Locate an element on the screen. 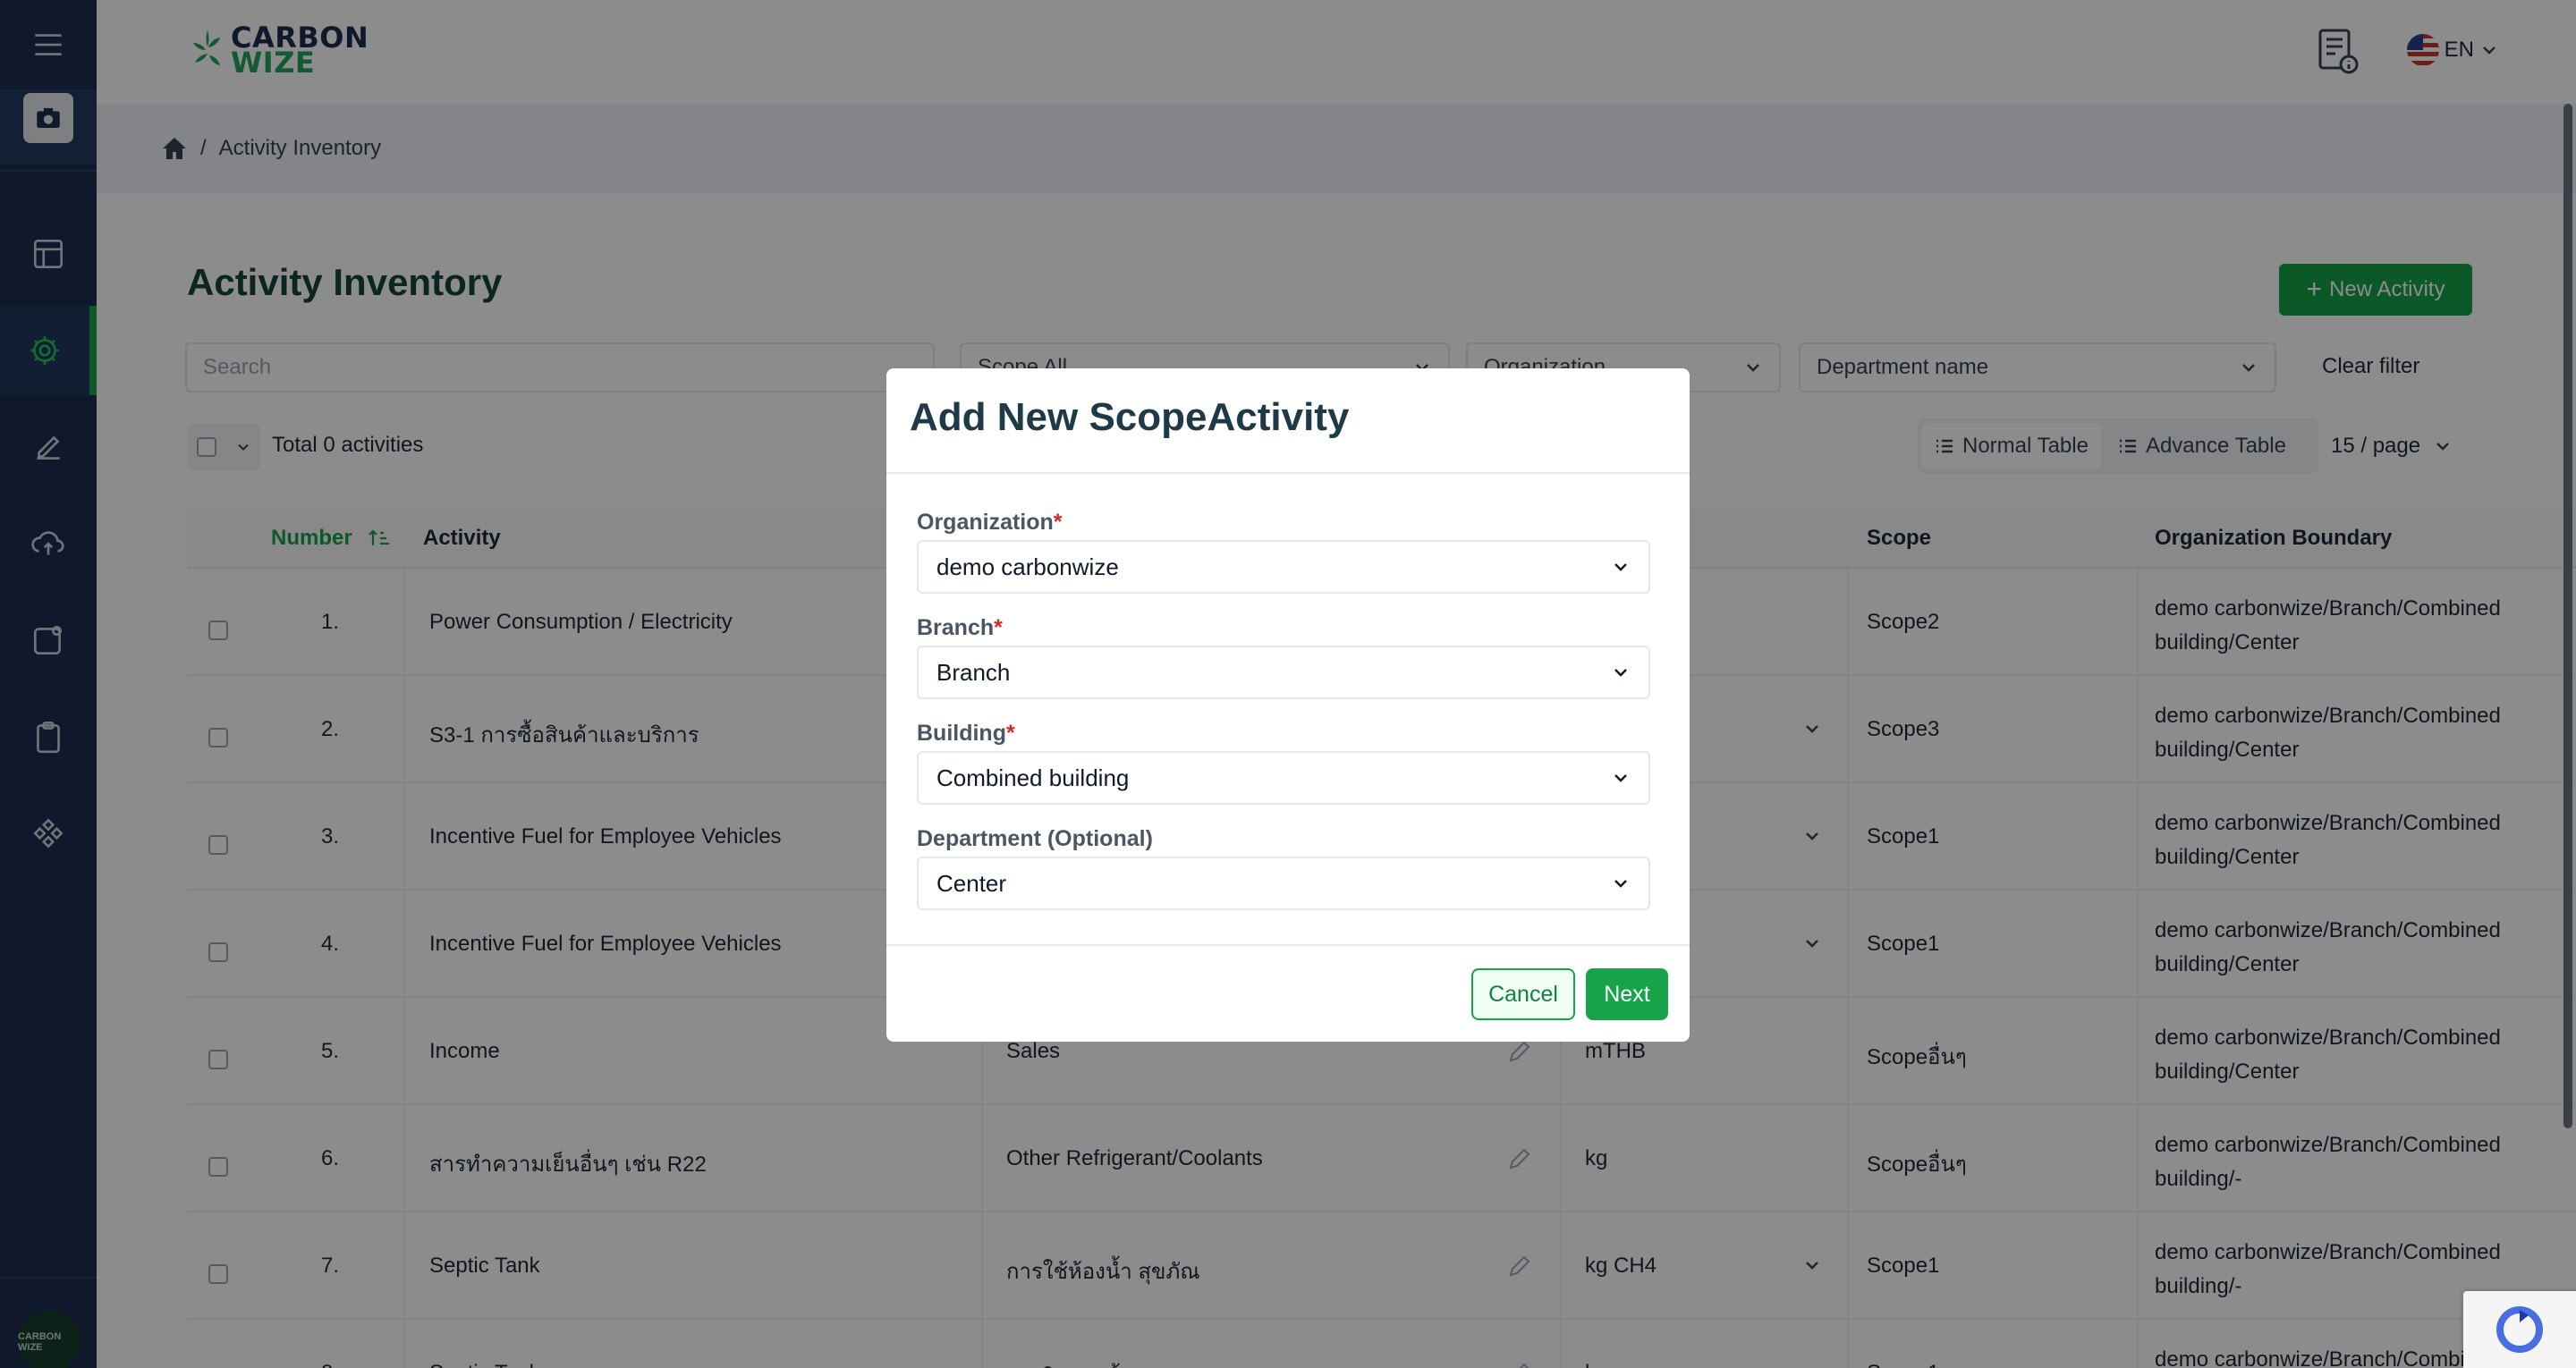 The width and height of the screenshot is (2576, 1368). building-value: Combined building is located at coordinates (1033, 778).